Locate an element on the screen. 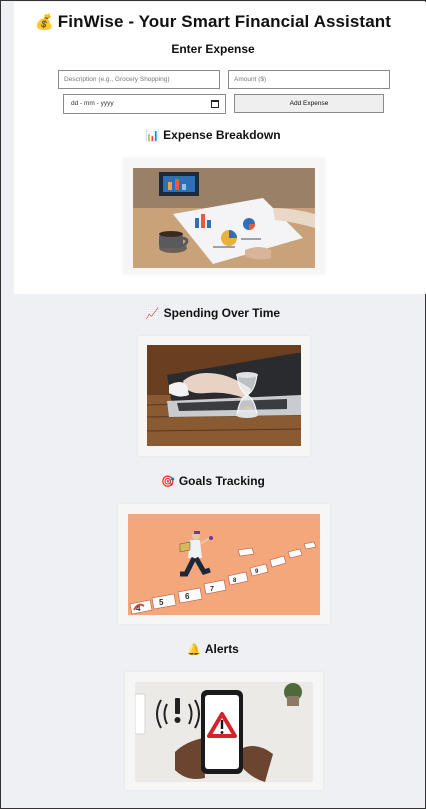  goals-tracking-title: Goals Tracking is located at coordinates (221, 481).